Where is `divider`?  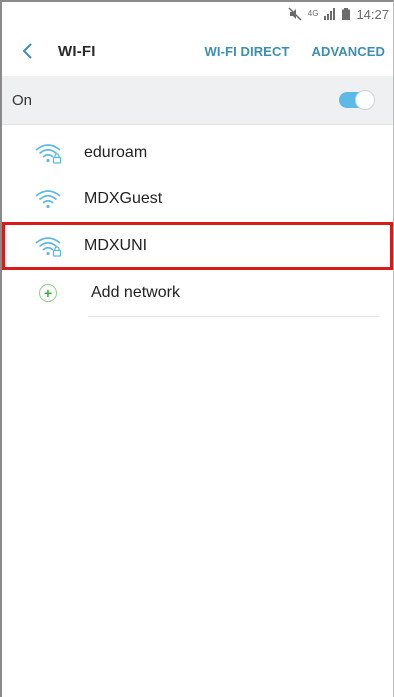
divider is located at coordinates (233, 316).